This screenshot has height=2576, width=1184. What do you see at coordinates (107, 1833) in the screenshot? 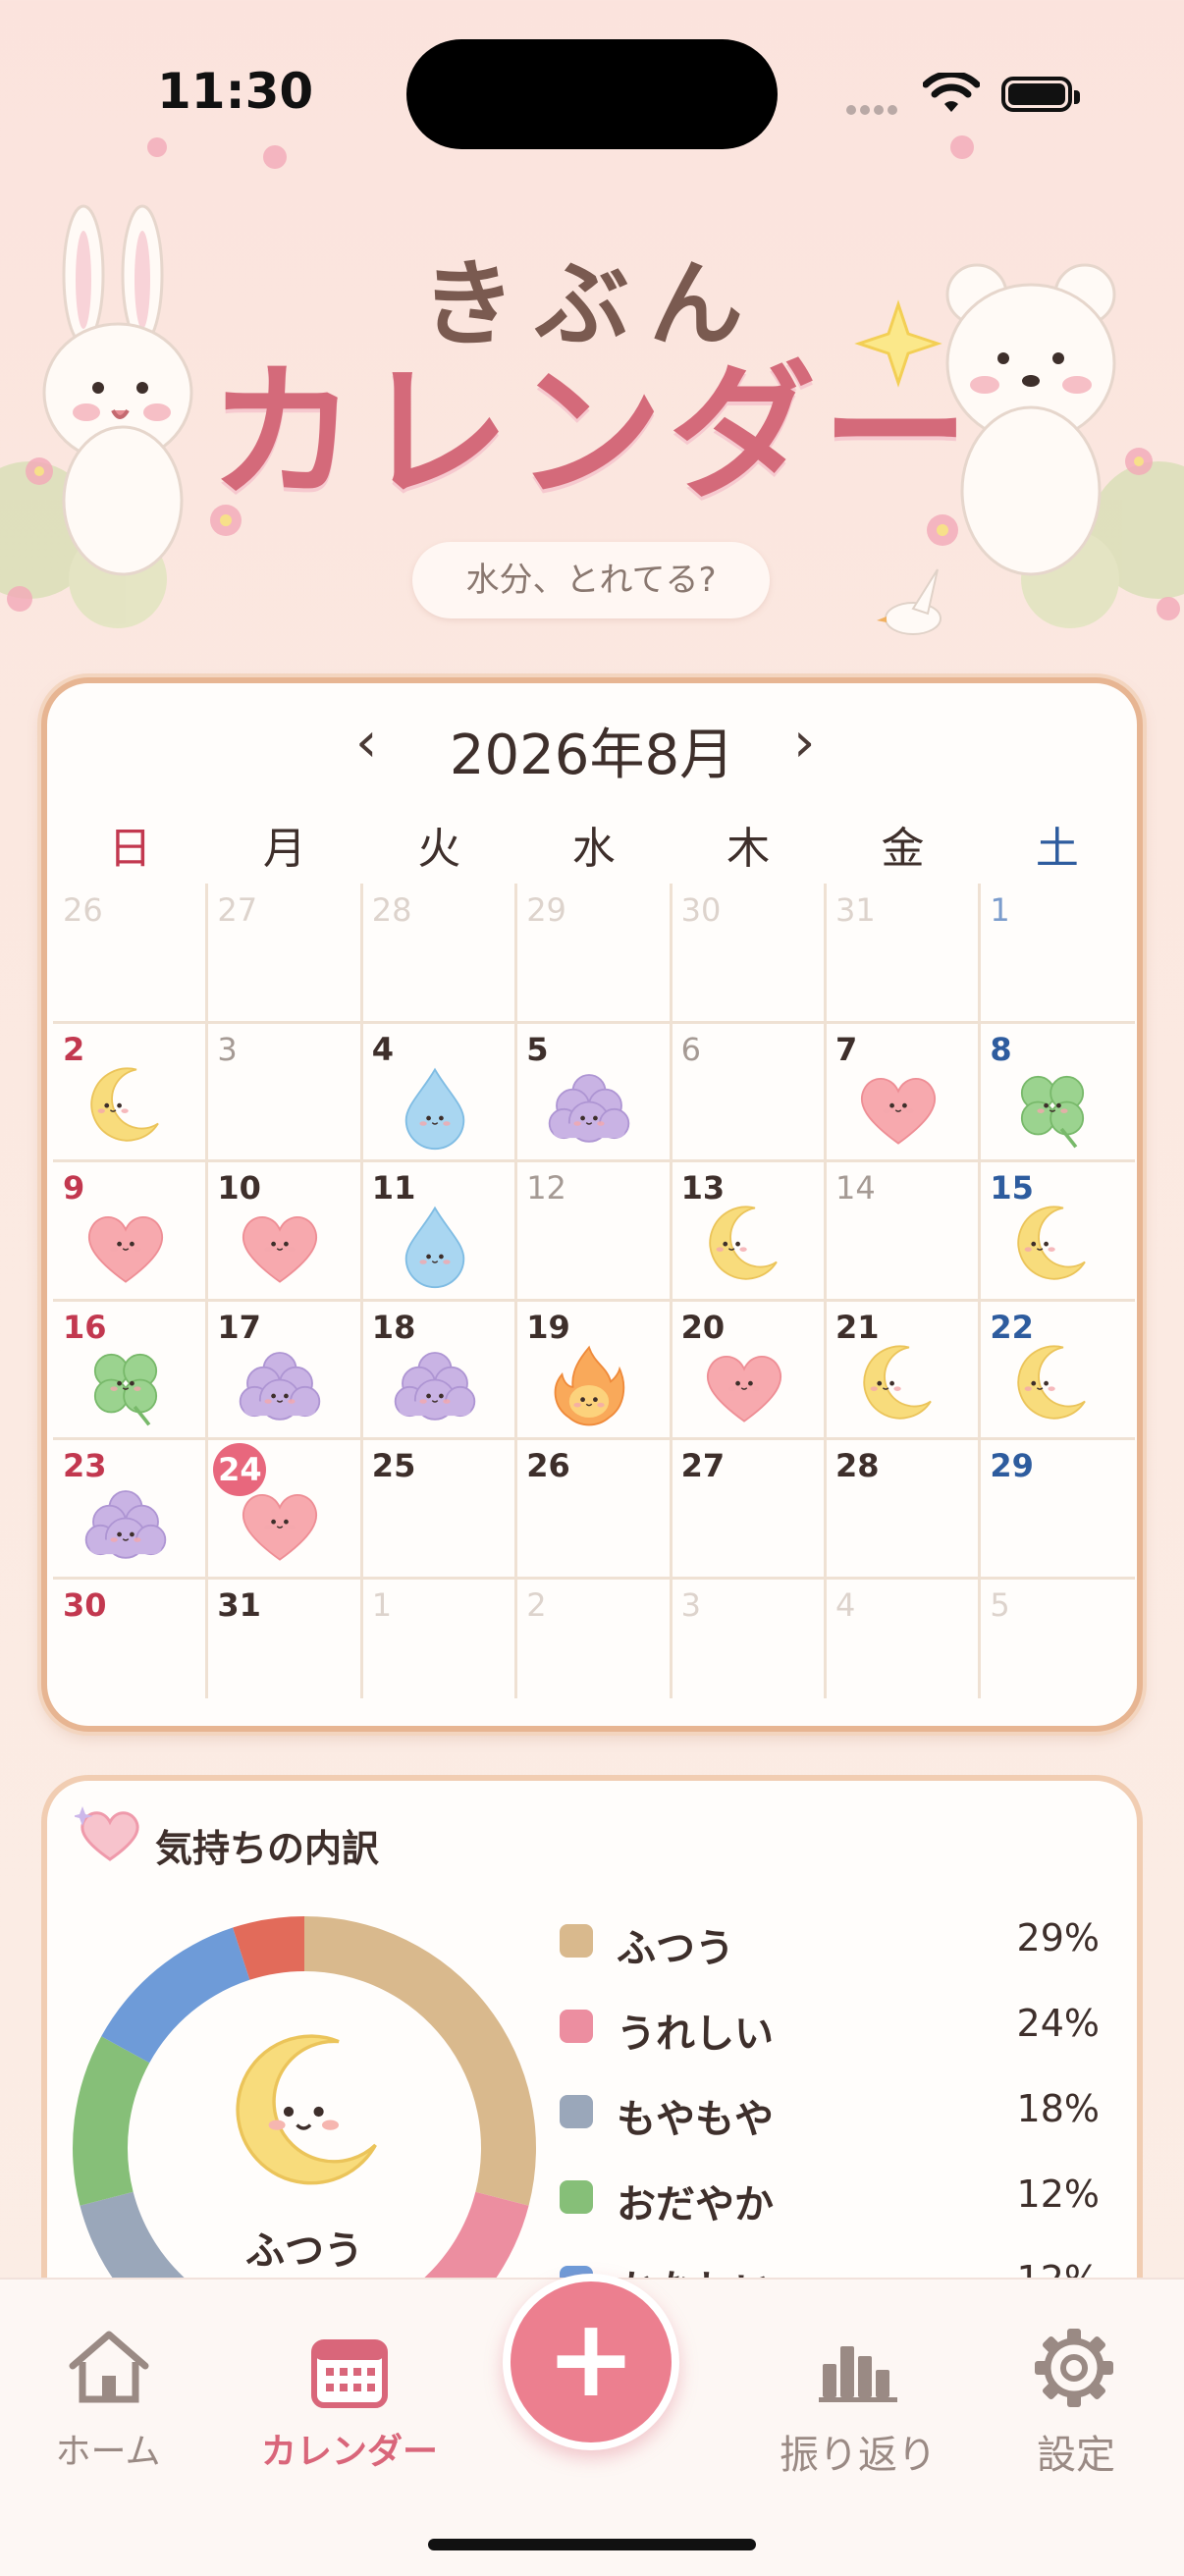
I see `heart-sparkle-icon` at bounding box center [107, 1833].